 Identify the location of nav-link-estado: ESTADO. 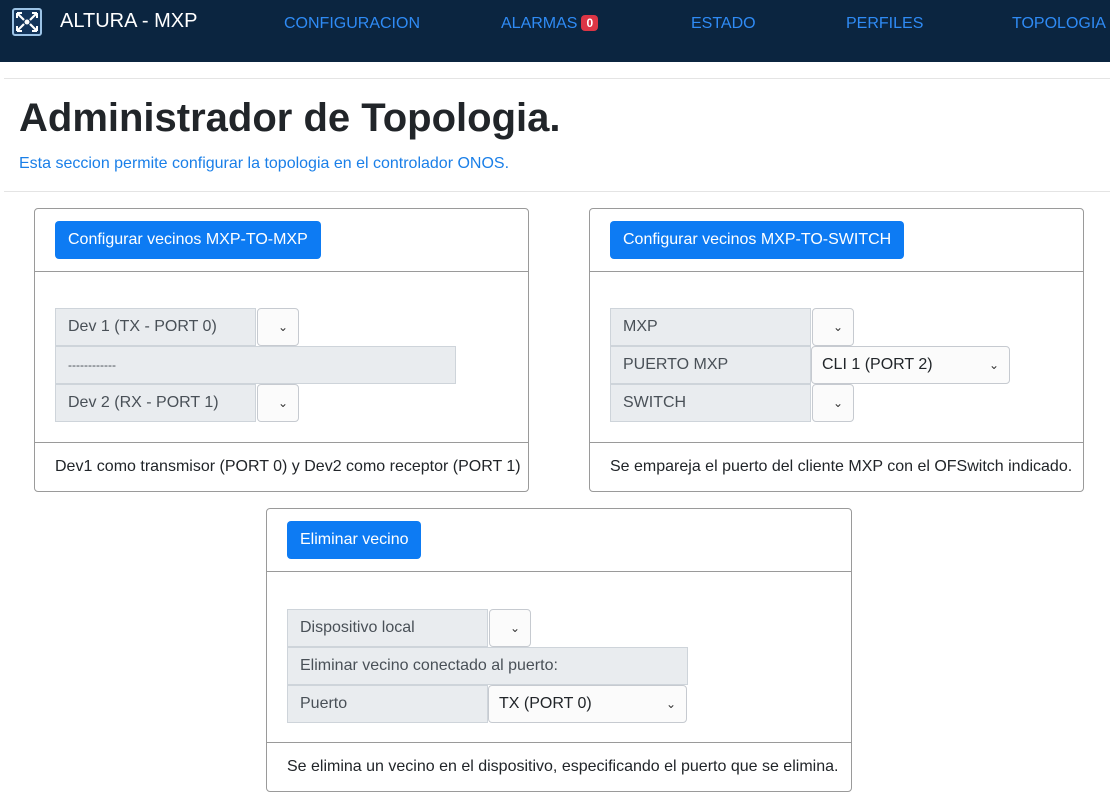
(723, 24).